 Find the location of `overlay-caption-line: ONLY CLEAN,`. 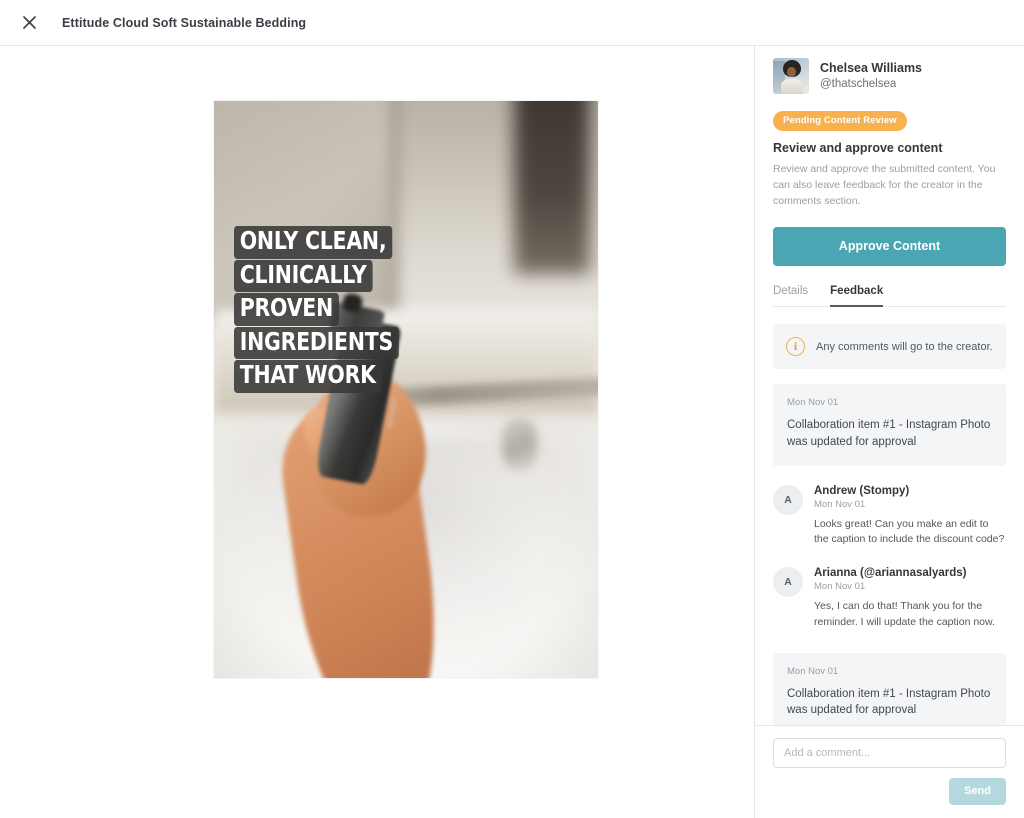

overlay-caption-line: ONLY CLEAN, is located at coordinates (313, 242).